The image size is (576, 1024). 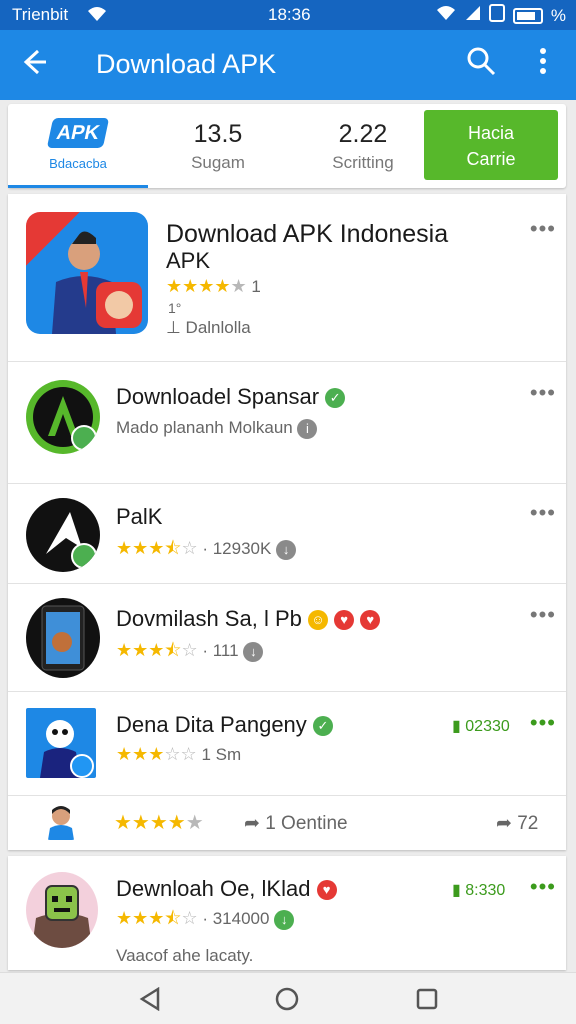 I want to click on app-rating: ★★★☆☆ 1 Sm, so click(x=178, y=754).